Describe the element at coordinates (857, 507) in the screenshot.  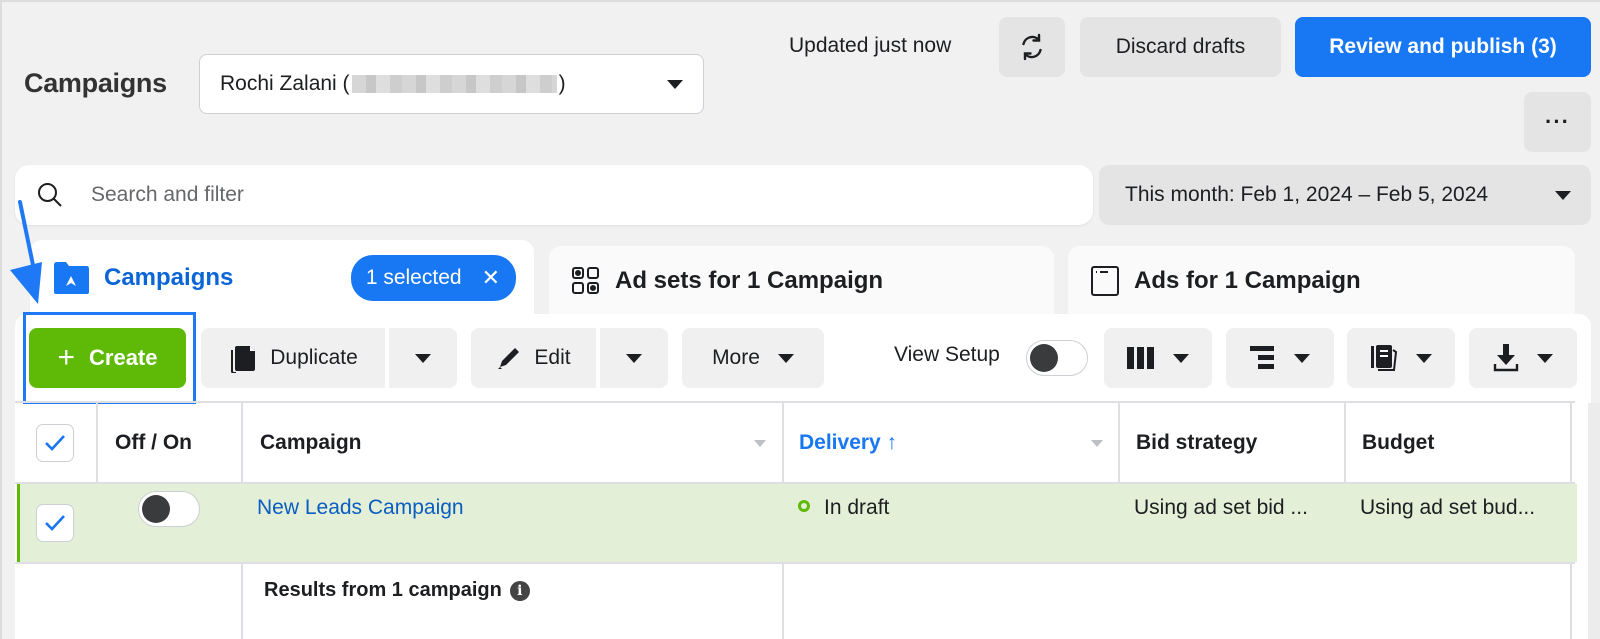
I see `delivery-status-text: In draft` at that location.